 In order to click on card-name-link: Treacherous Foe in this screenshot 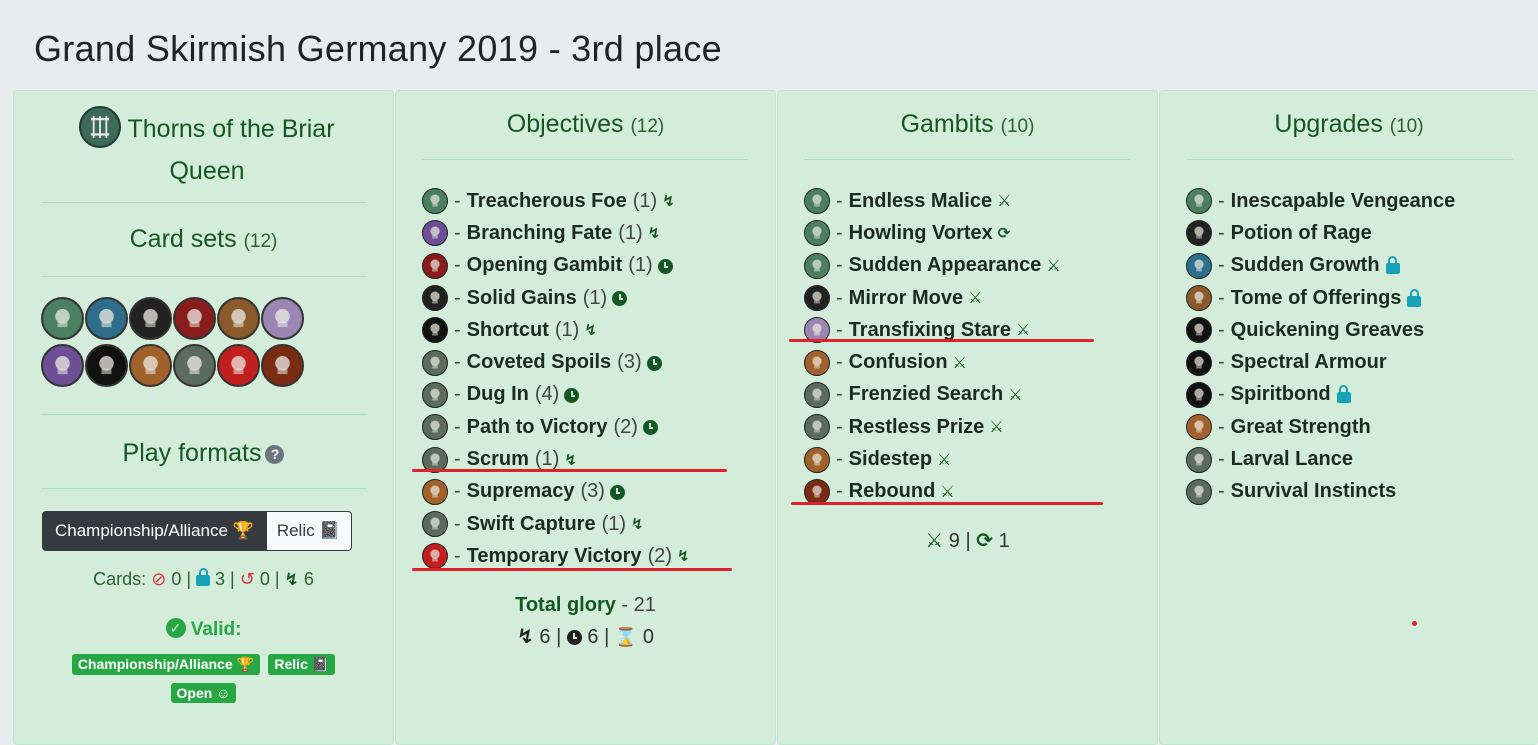, I will do `click(547, 201)`.